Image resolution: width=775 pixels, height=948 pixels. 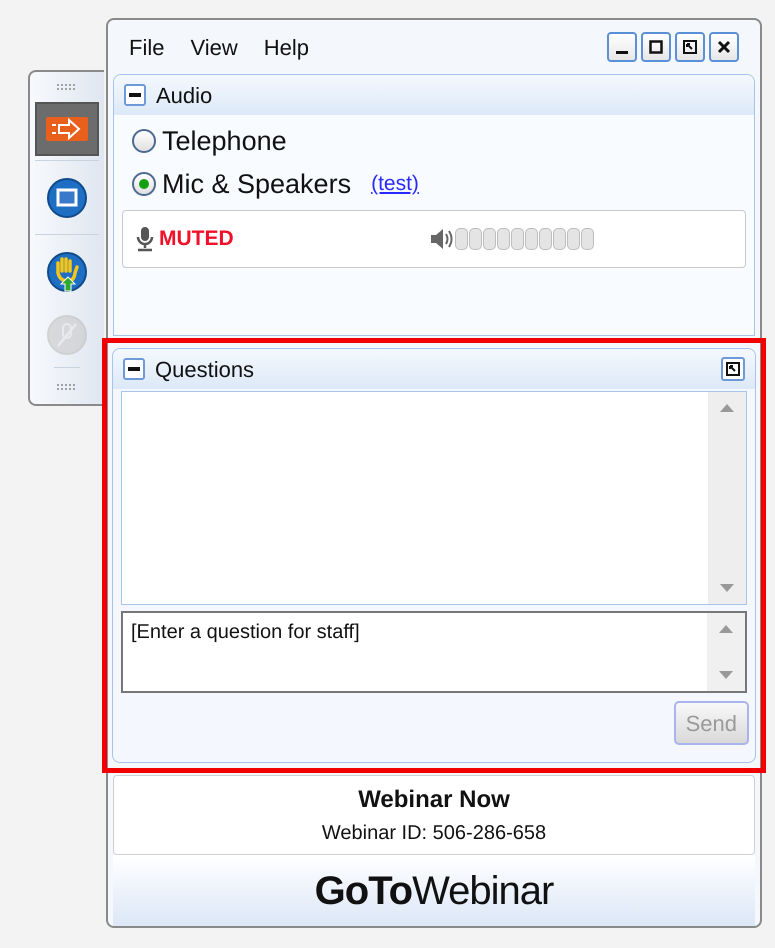 What do you see at coordinates (146, 47) in the screenshot?
I see `menu-item: File` at bounding box center [146, 47].